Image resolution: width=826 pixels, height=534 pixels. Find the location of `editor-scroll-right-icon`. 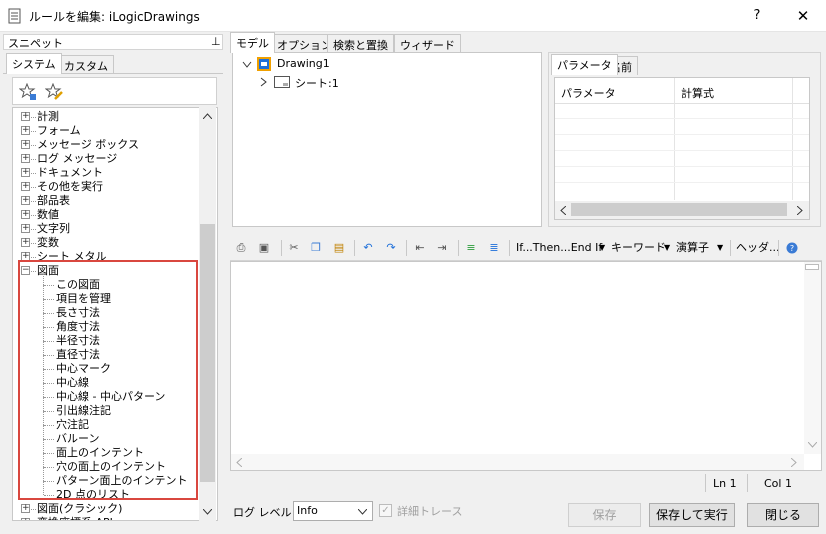

editor-scroll-right-icon is located at coordinates (794, 462).